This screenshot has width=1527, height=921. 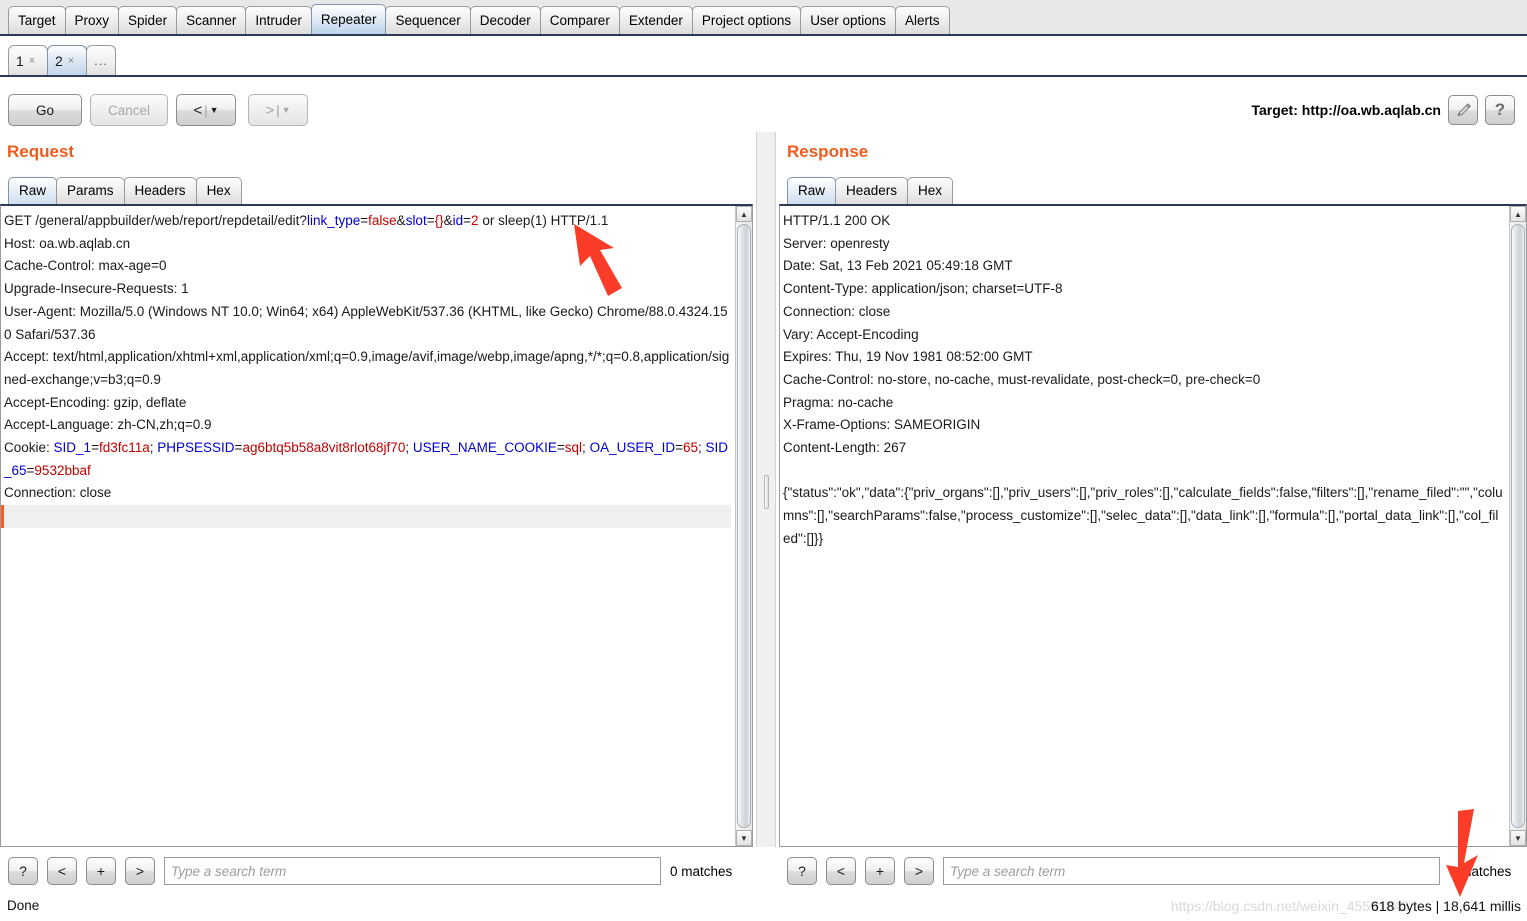 I want to click on request-view-tab-raw: Raw, so click(x=33, y=190).